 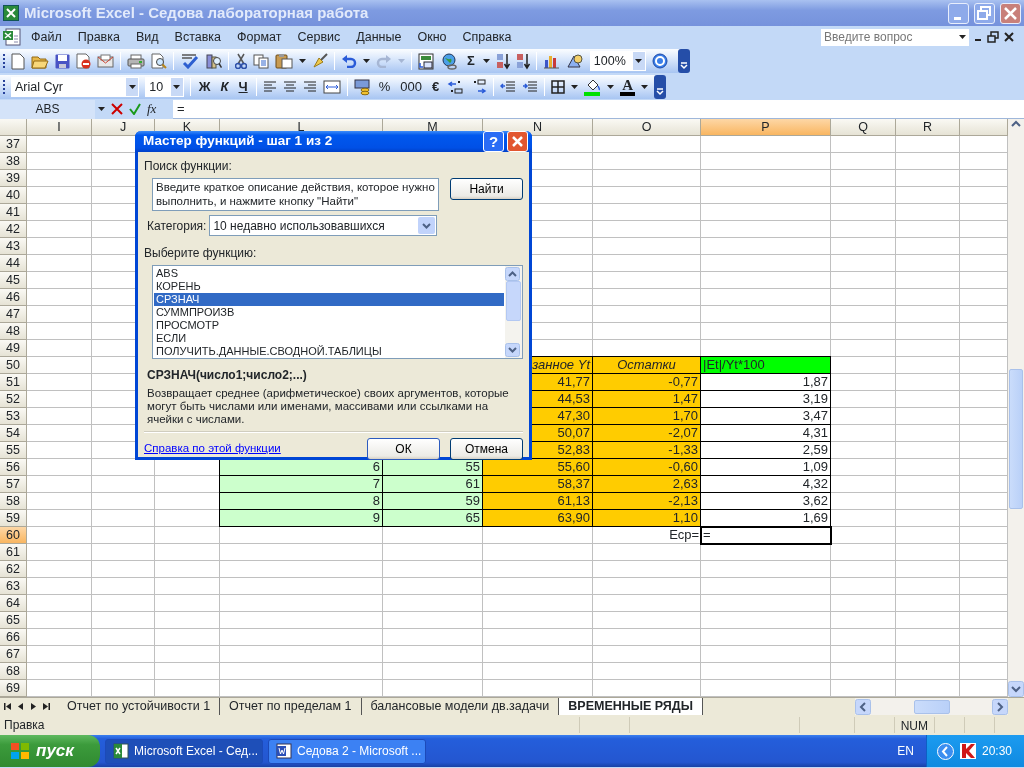 I want to click on menu-item: Формат, so click(x=259, y=37).